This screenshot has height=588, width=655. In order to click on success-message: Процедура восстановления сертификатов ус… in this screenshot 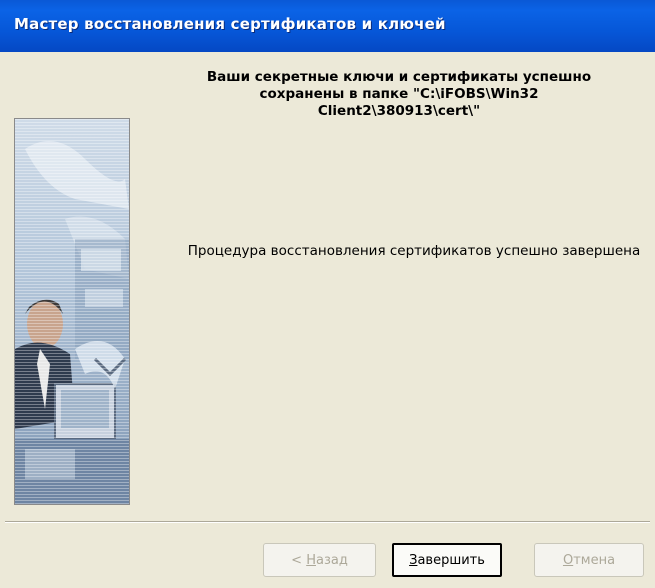, I will do `click(414, 251)`.